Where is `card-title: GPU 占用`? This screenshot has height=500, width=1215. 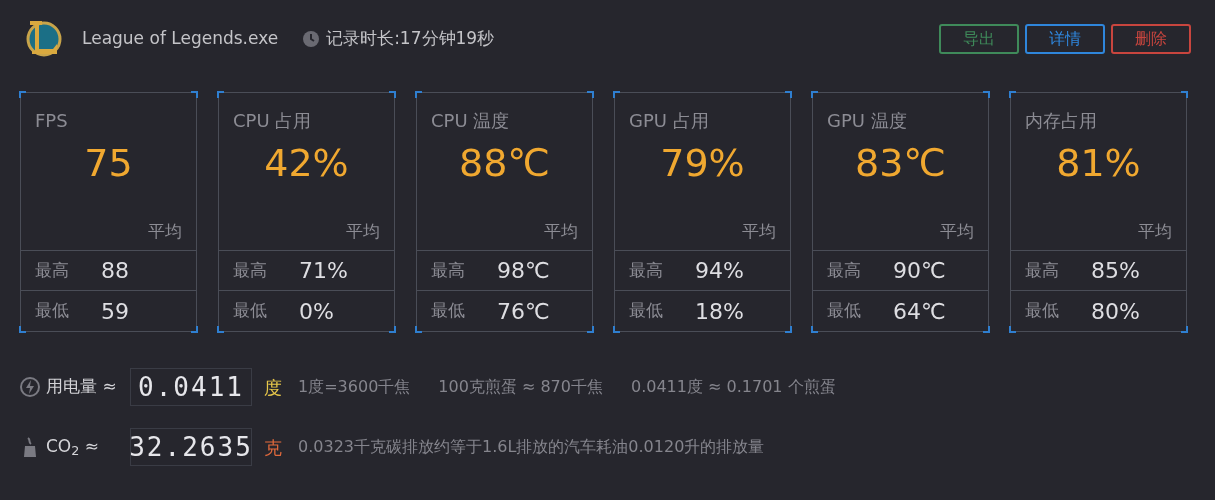
card-title: GPU 占用 is located at coordinates (669, 121).